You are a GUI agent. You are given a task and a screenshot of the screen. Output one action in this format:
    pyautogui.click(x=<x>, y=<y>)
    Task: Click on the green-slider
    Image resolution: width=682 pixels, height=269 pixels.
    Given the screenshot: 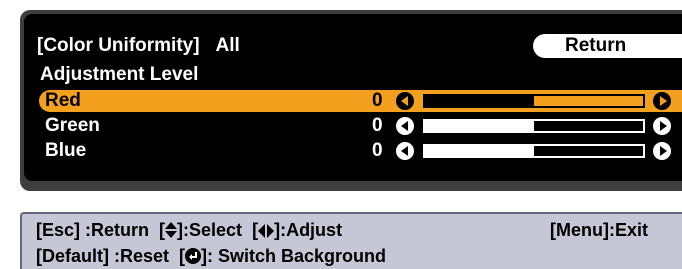 What is the action you would take?
    pyautogui.click(x=534, y=126)
    